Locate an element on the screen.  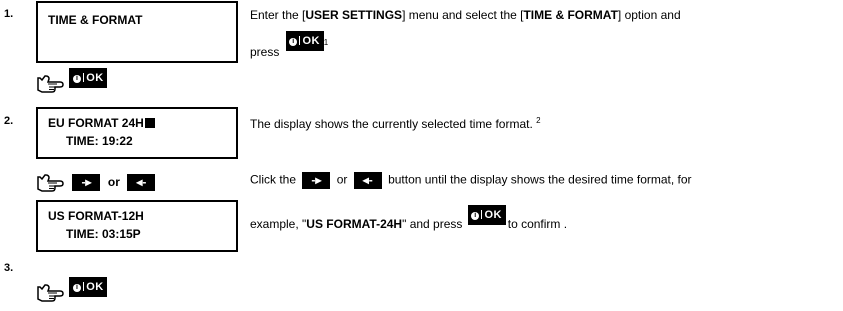
press-instruction: -▸ or ◂- is located at coordinates (96, 182).